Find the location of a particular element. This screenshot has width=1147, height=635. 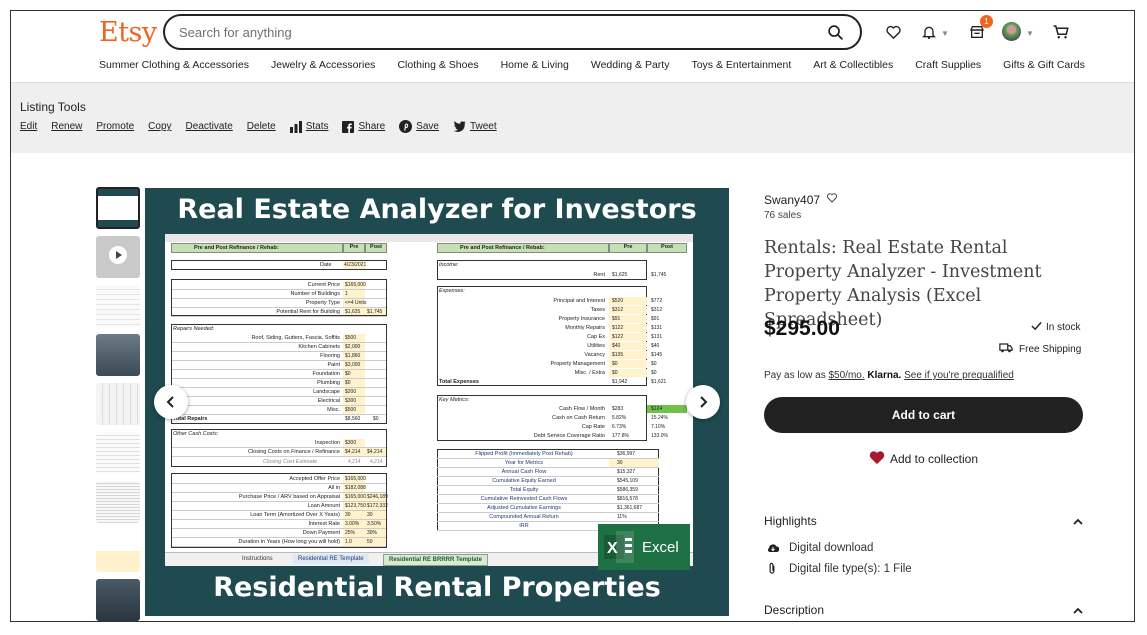

next-image-button is located at coordinates (703, 402).